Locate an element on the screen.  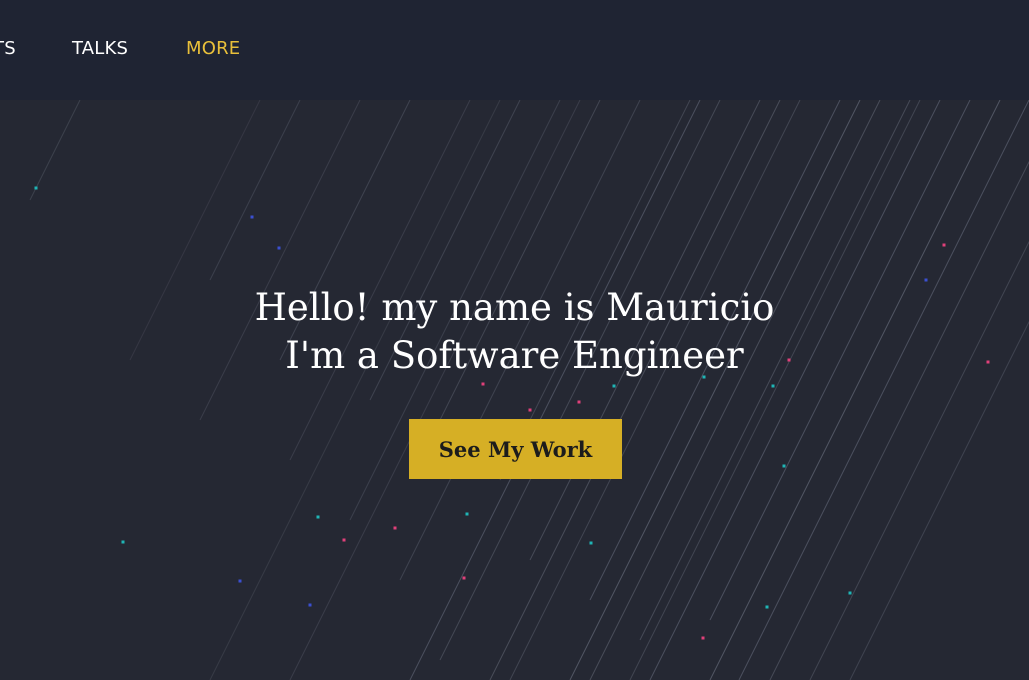
headline-line-1: Hello! my name is Mauricio is located at coordinates (514, 307).